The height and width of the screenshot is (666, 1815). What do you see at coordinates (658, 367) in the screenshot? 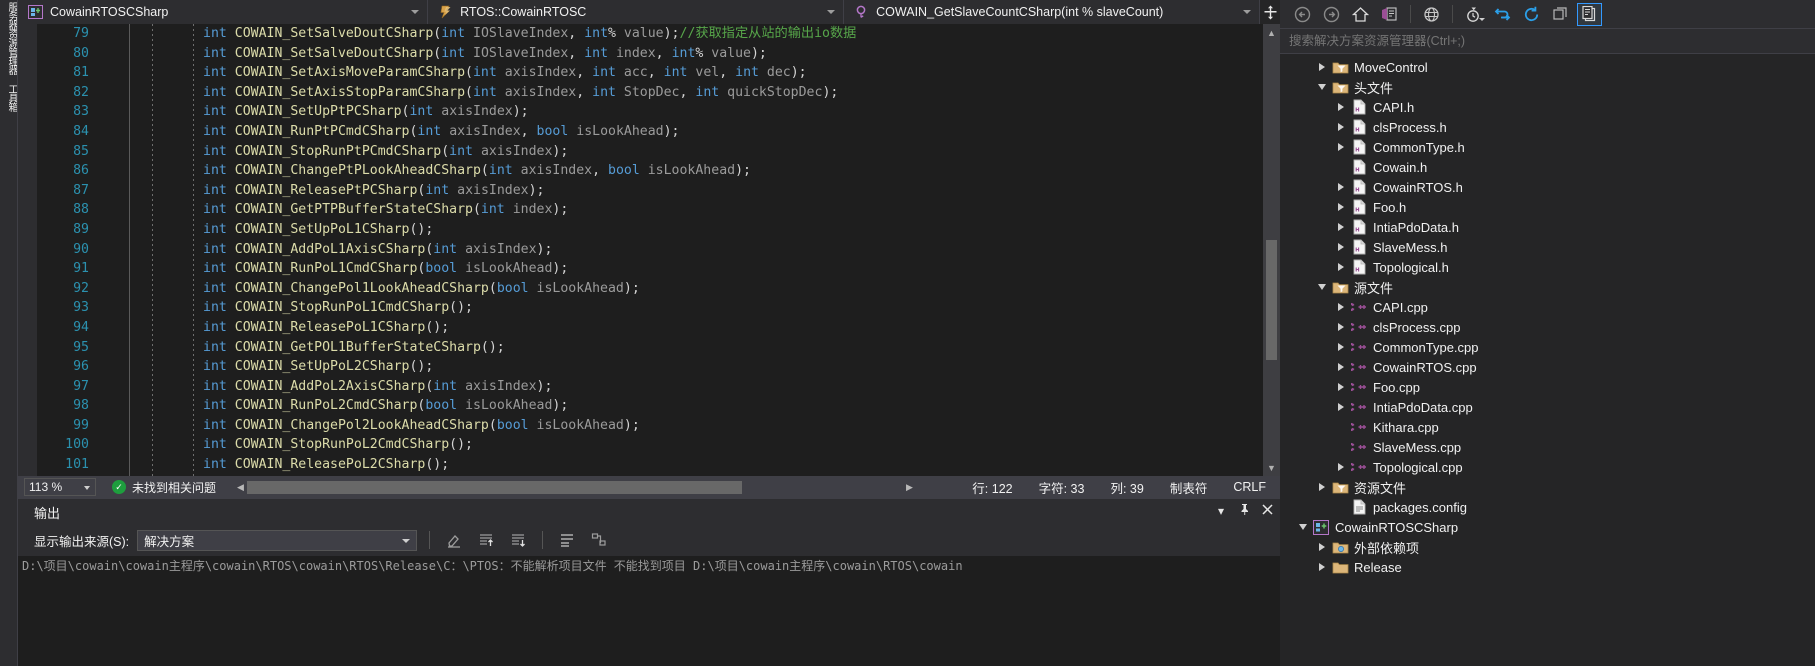
I see `code-line: 96 int COWAIN_SetUpPoL2CSharp();` at bounding box center [658, 367].